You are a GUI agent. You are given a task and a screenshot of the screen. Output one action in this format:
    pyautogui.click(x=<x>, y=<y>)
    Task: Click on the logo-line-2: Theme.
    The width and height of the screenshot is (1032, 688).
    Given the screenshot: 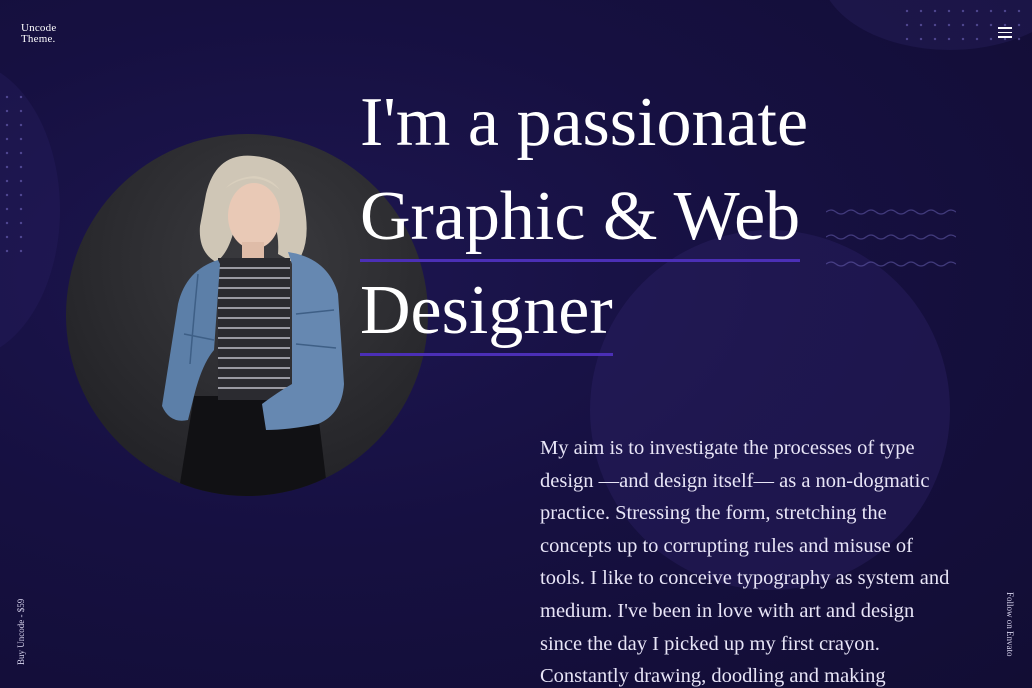 What is the action you would take?
    pyautogui.click(x=38, y=39)
    